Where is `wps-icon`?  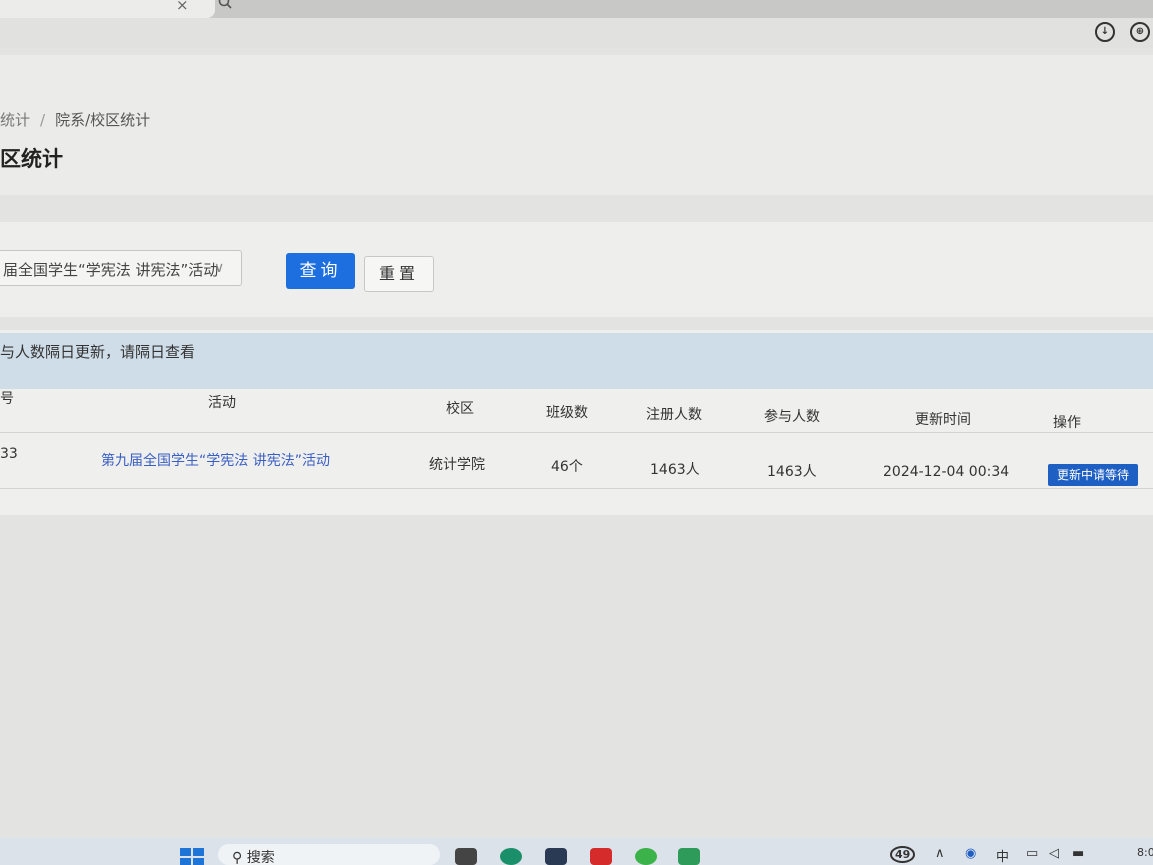
wps-icon is located at coordinates (601, 856).